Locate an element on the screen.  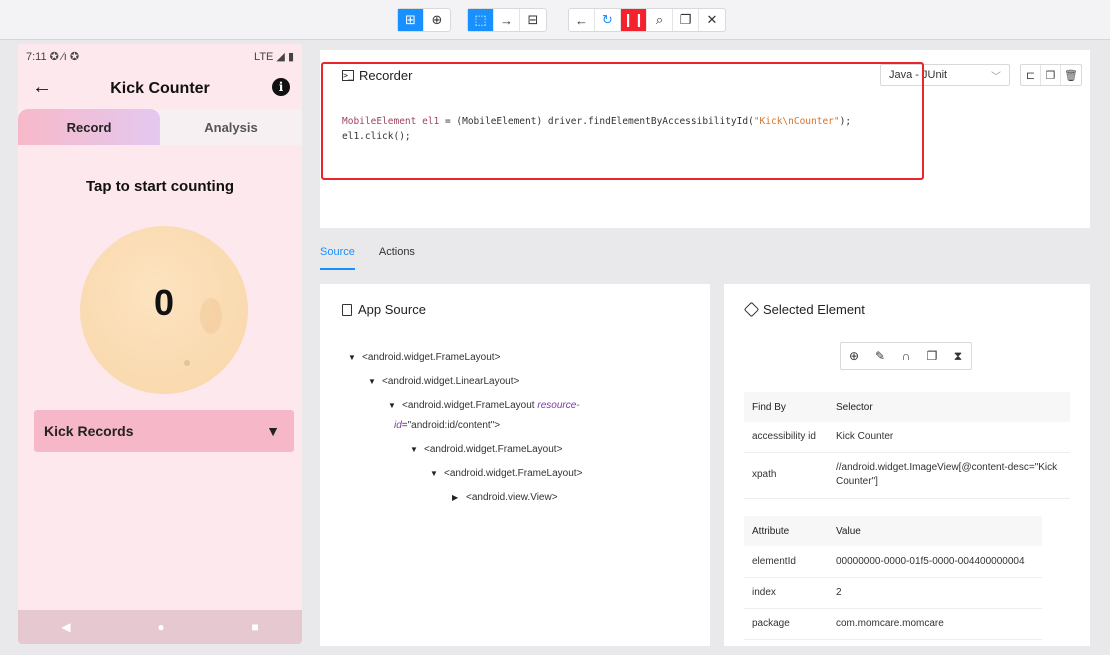
element-actions: ⊕ ✎ ∩ ❐ ⧗ is located at coordinates (906, 356).